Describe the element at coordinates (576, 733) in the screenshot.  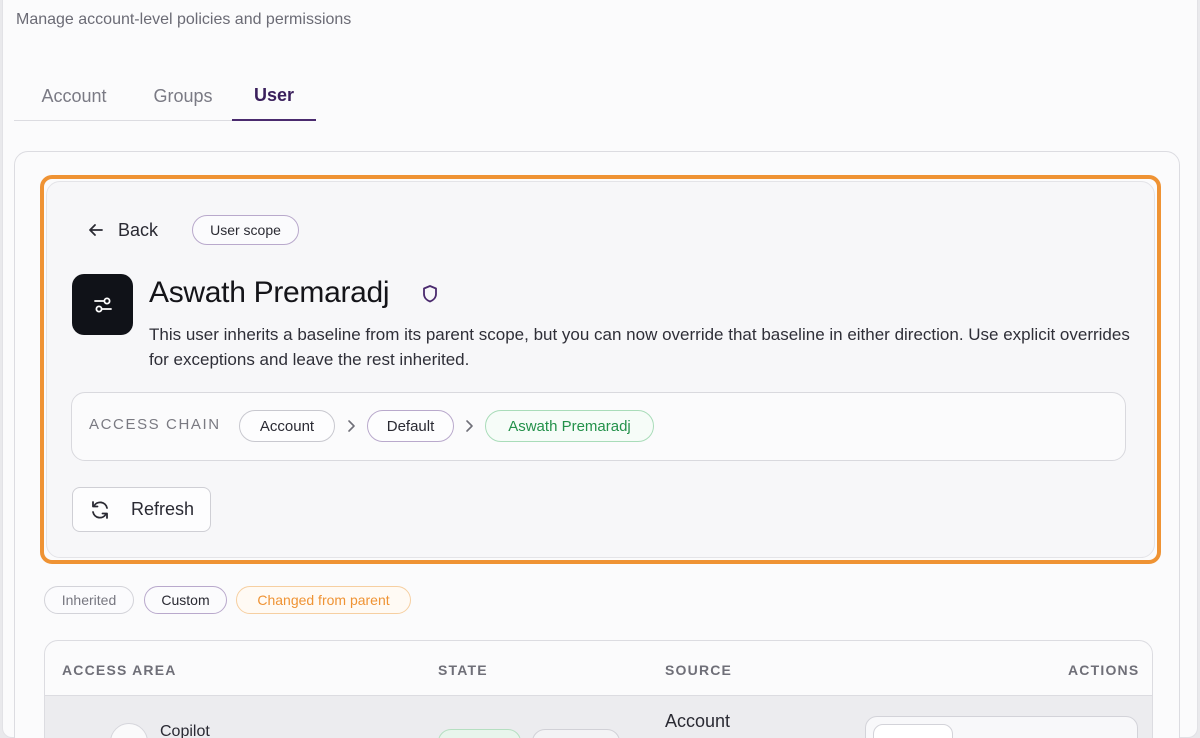
I see `state-custom-pill` at that location.